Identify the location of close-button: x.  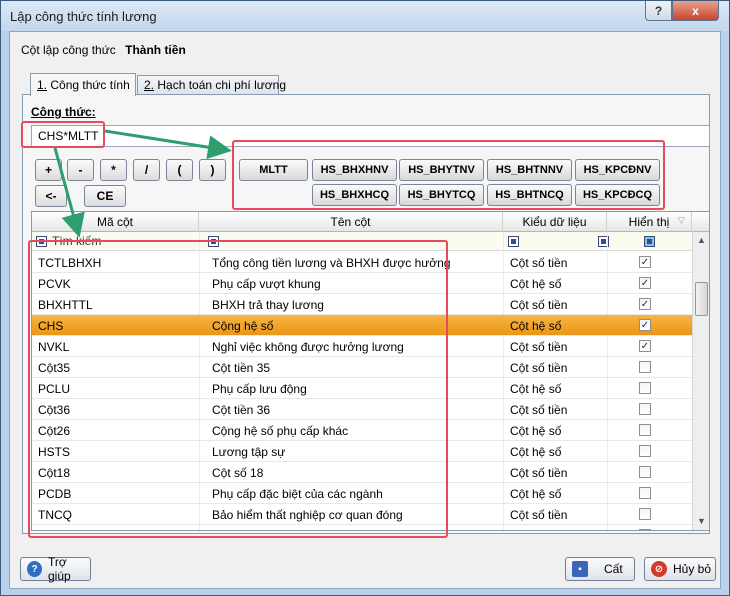
(695, 11).